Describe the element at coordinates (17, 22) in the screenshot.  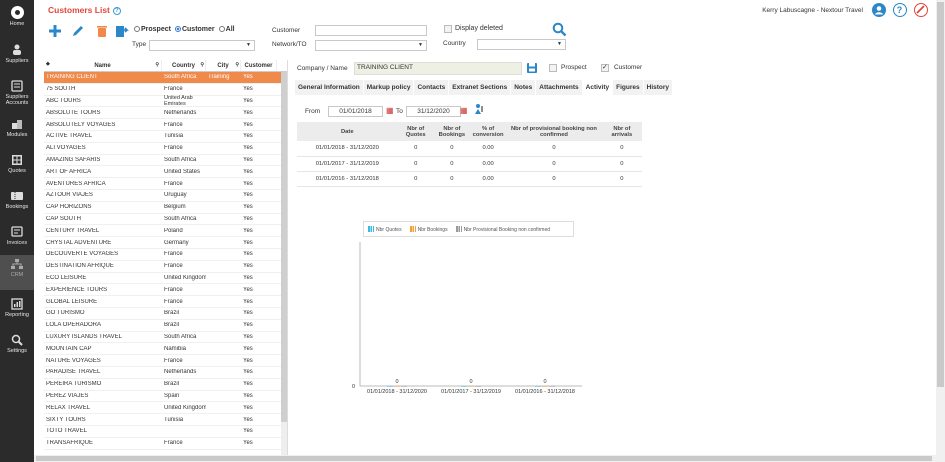
I see `sidebar-item-home: Home` at that location.